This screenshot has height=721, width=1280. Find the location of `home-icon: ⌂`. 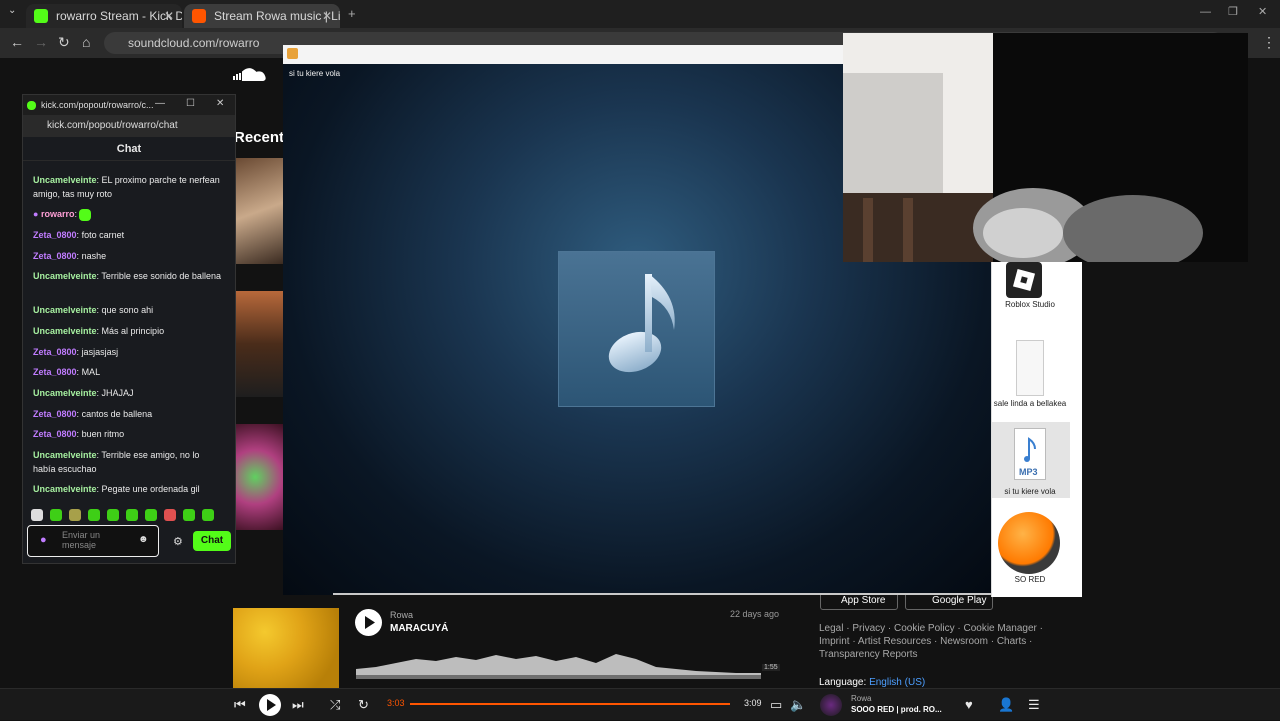

home-icon: ⌂ is located at coordinates (86, 42).